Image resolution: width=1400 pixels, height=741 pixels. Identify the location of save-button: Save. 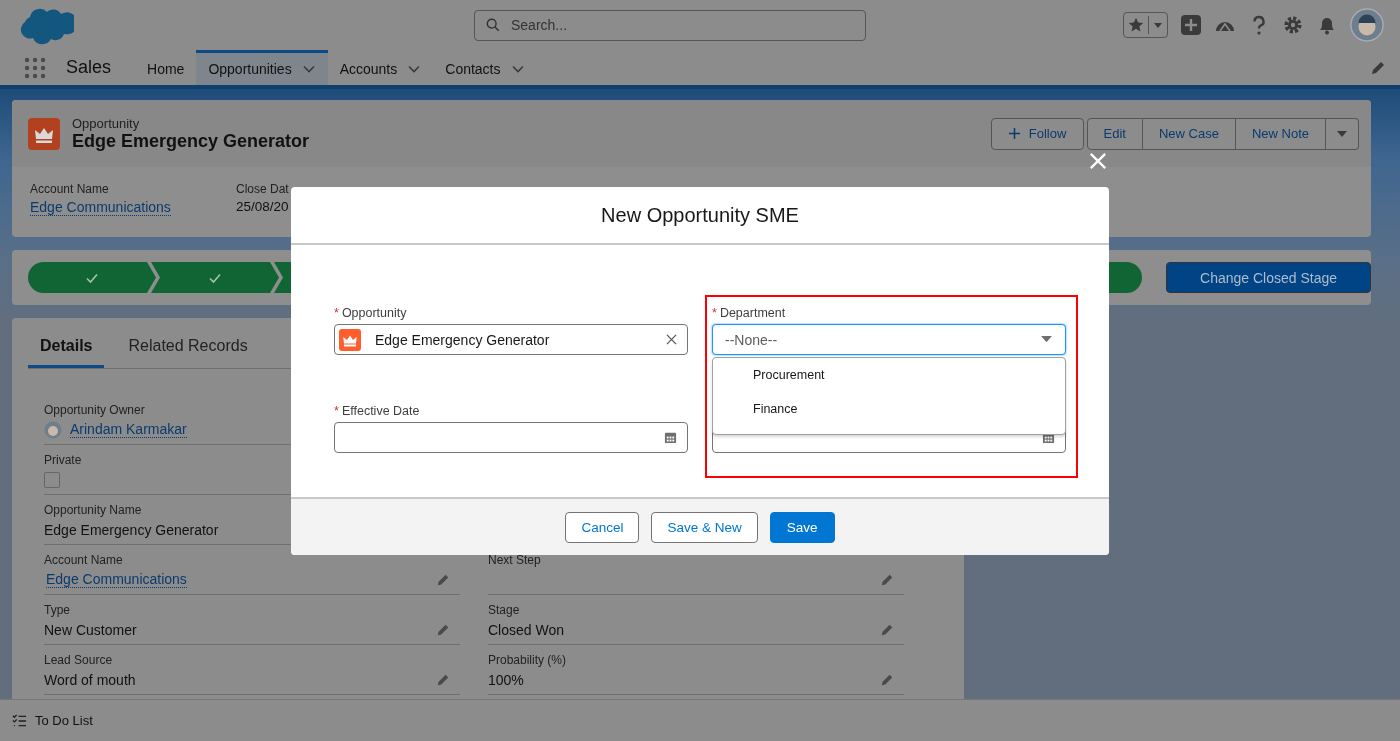
(802, 527).